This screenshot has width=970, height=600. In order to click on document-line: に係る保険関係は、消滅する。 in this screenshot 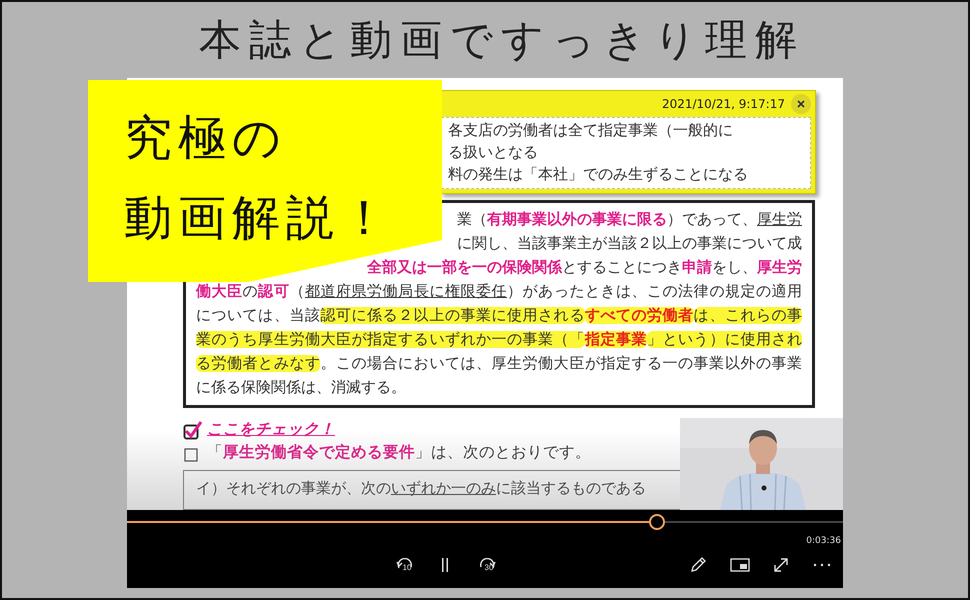, I will do `click(301, 388)`.